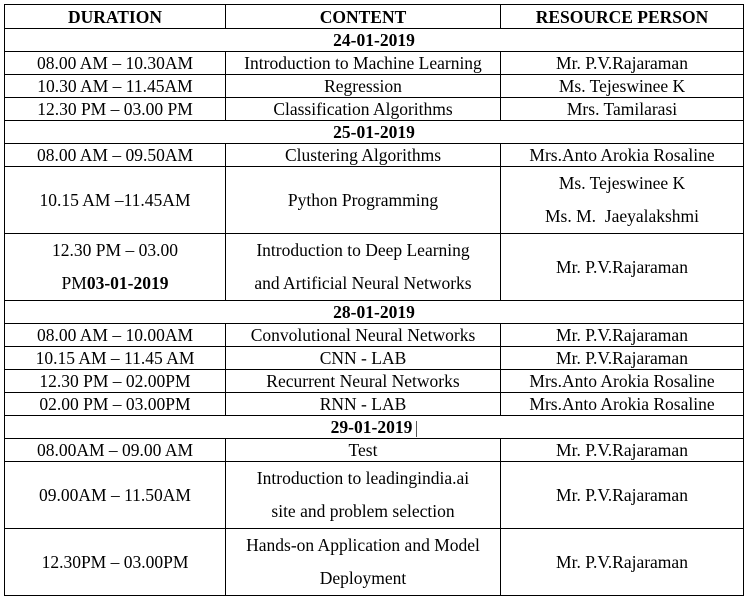  What do you see at coordinates (622, 86) in the screenshot?
I see `resource-cell: Ms. Tejeswinee K` at bounding box center [622, 86].